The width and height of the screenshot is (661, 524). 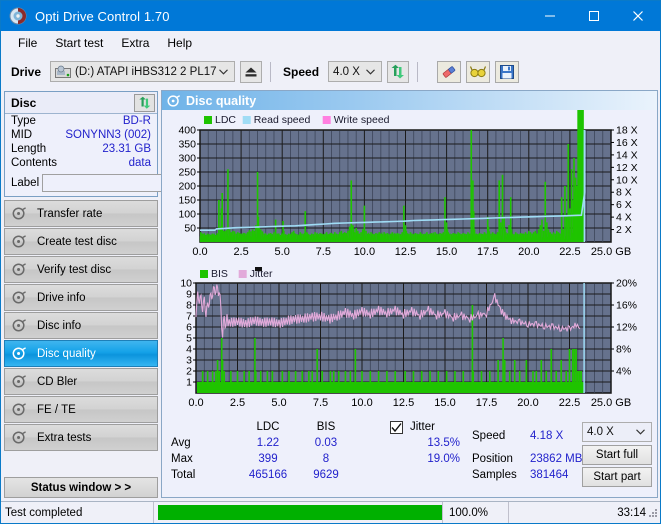 I want to click on svg-text: 4%, so click(x=623, y=372).